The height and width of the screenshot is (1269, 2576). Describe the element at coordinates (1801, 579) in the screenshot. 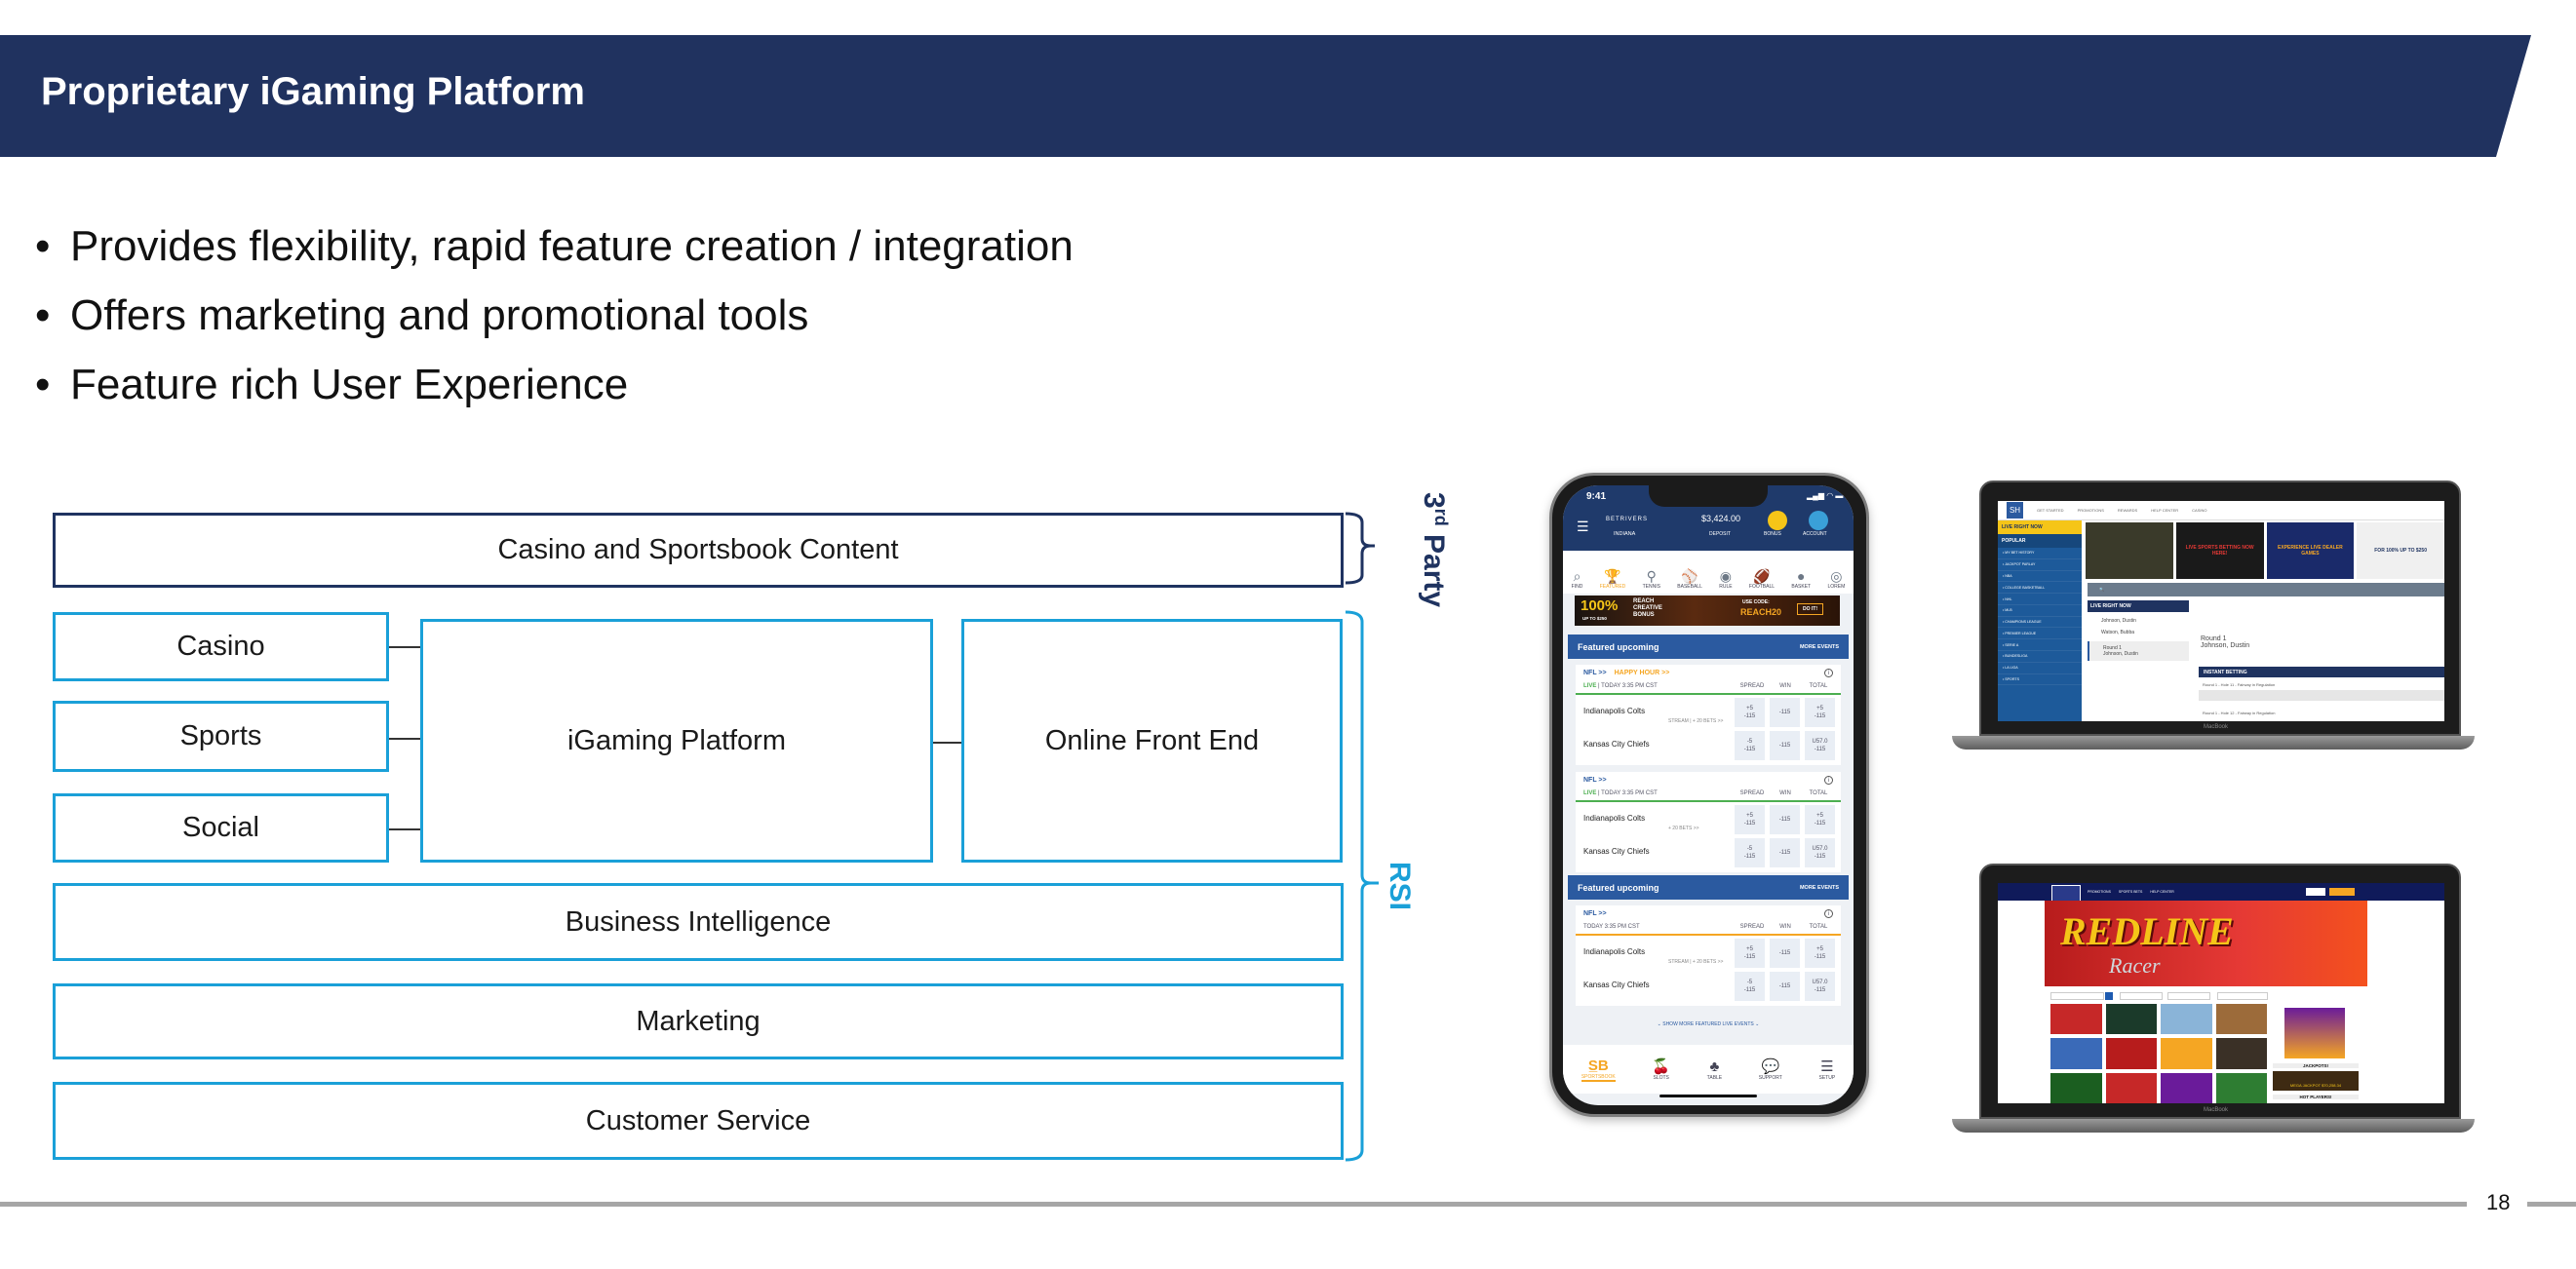

I see `sport-tab: ● BASKET` at that location.